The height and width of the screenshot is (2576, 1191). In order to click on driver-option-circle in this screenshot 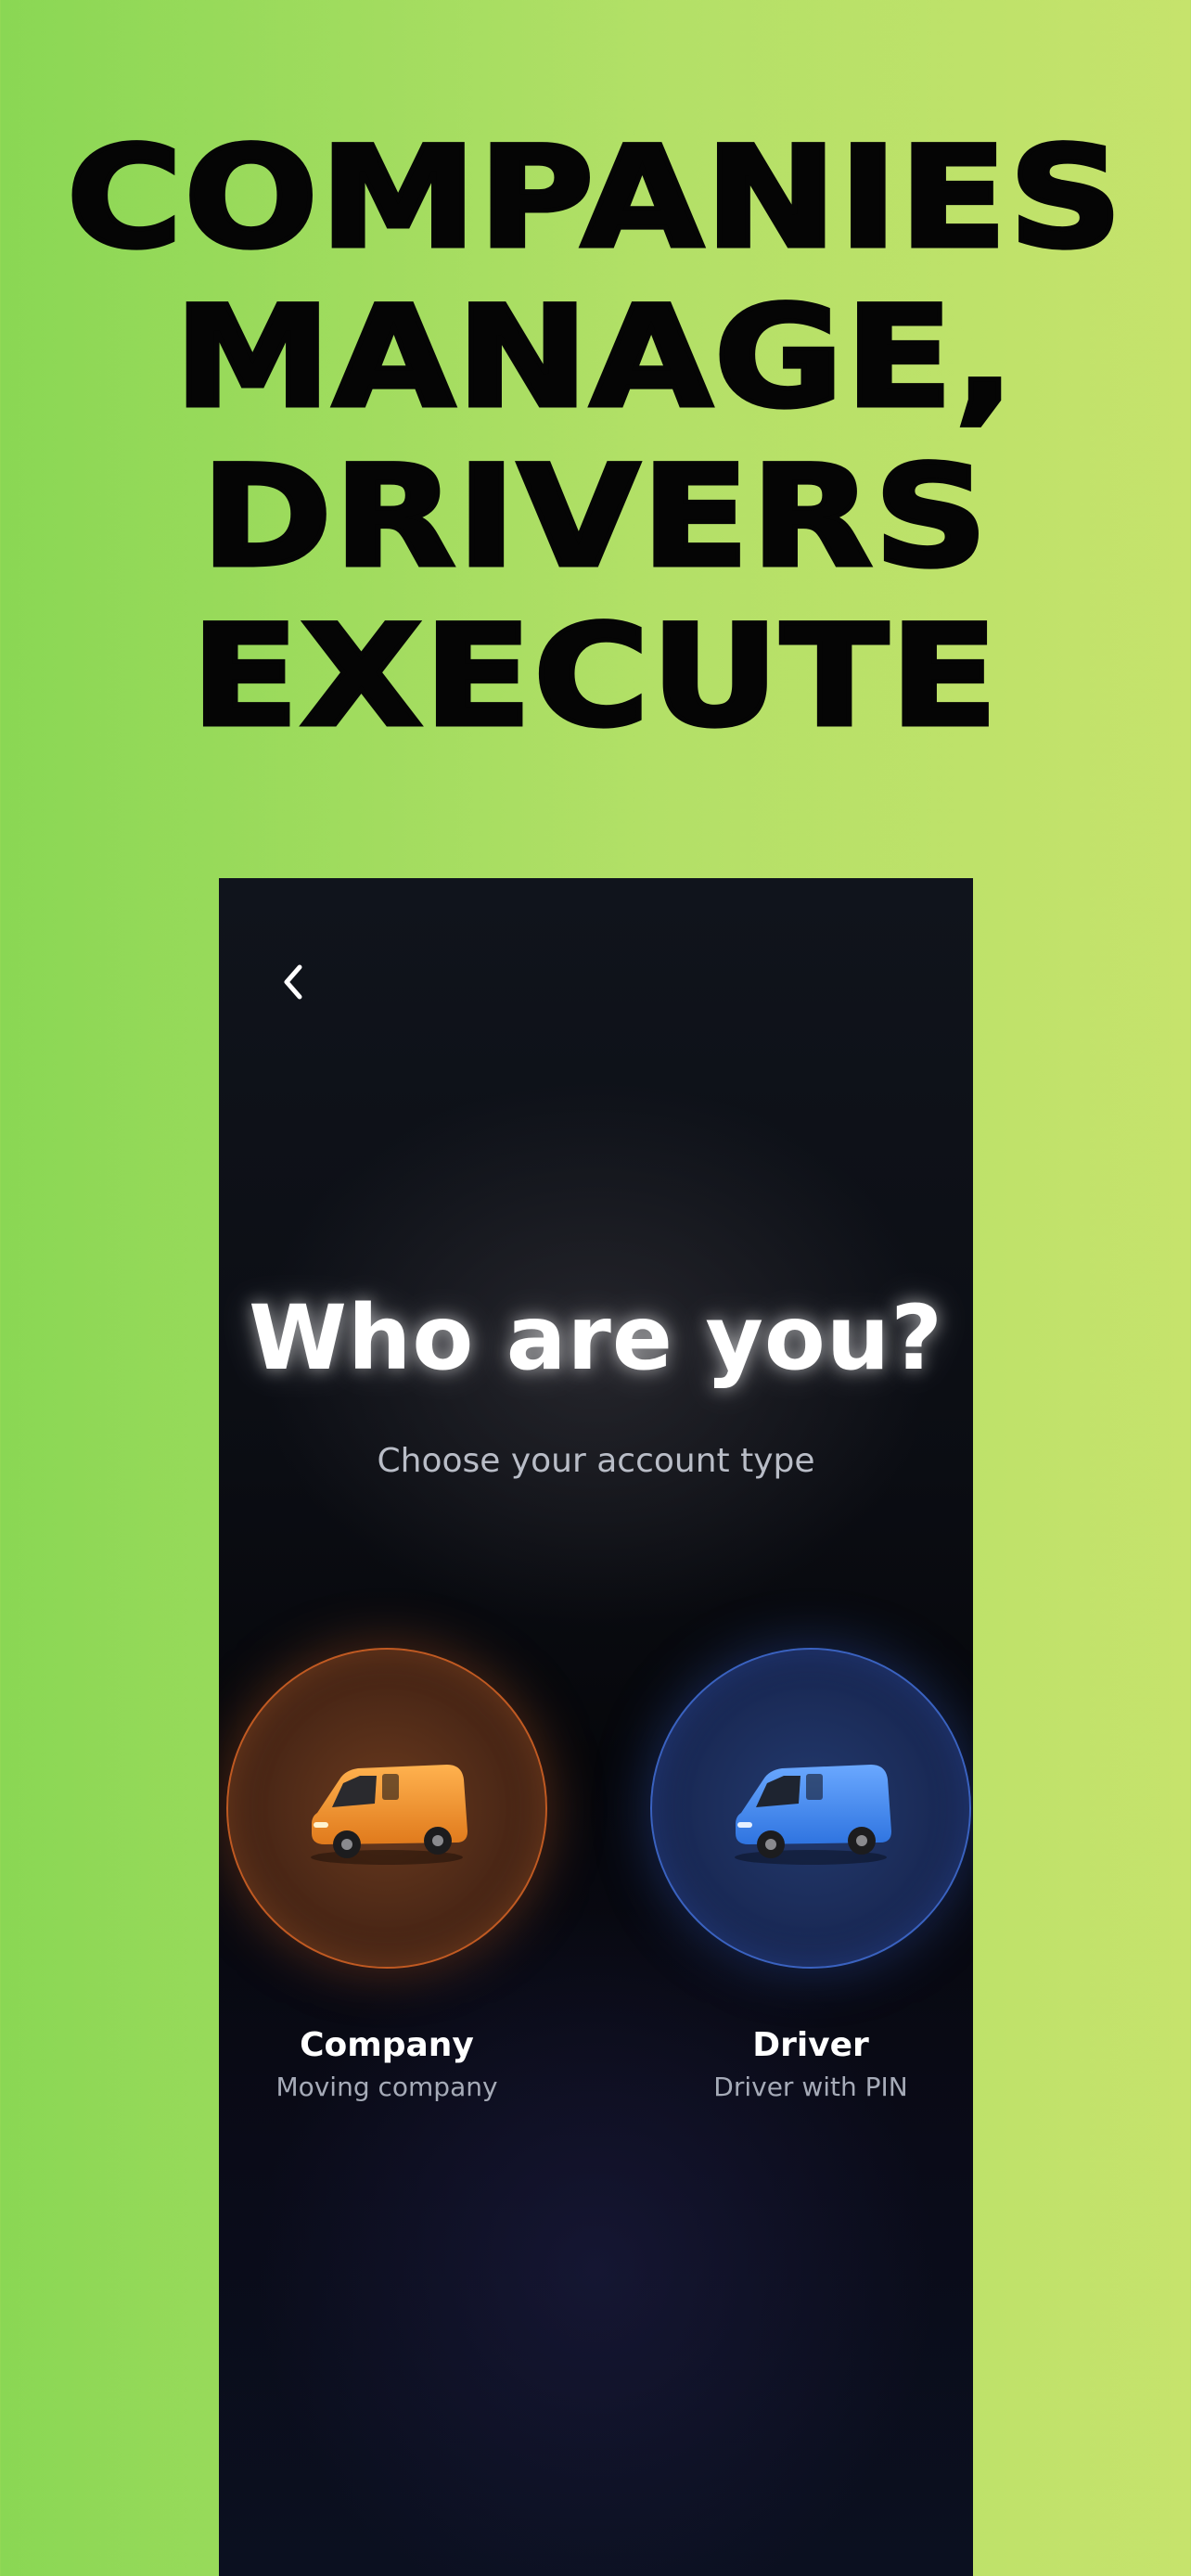, I will do `click(810, 1808)`.